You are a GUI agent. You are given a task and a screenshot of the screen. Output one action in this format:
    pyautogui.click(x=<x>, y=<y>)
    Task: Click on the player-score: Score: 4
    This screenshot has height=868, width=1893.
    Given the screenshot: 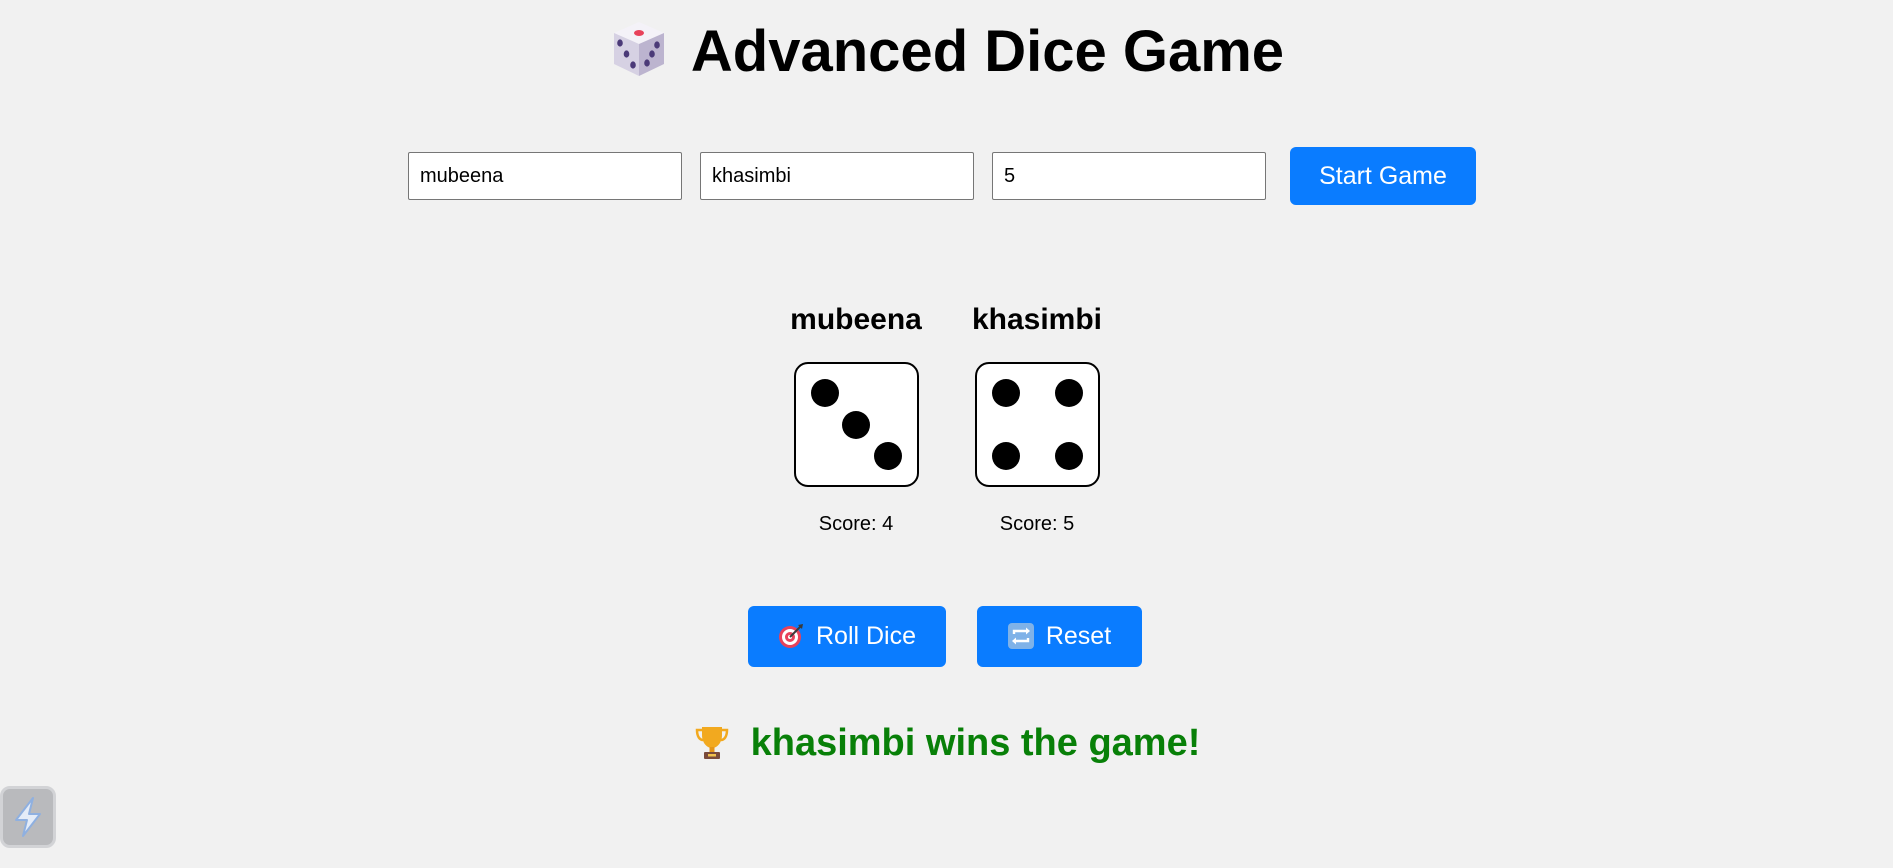 What is the action you would take?
    pyautogui.click(x=856, y=524)
    